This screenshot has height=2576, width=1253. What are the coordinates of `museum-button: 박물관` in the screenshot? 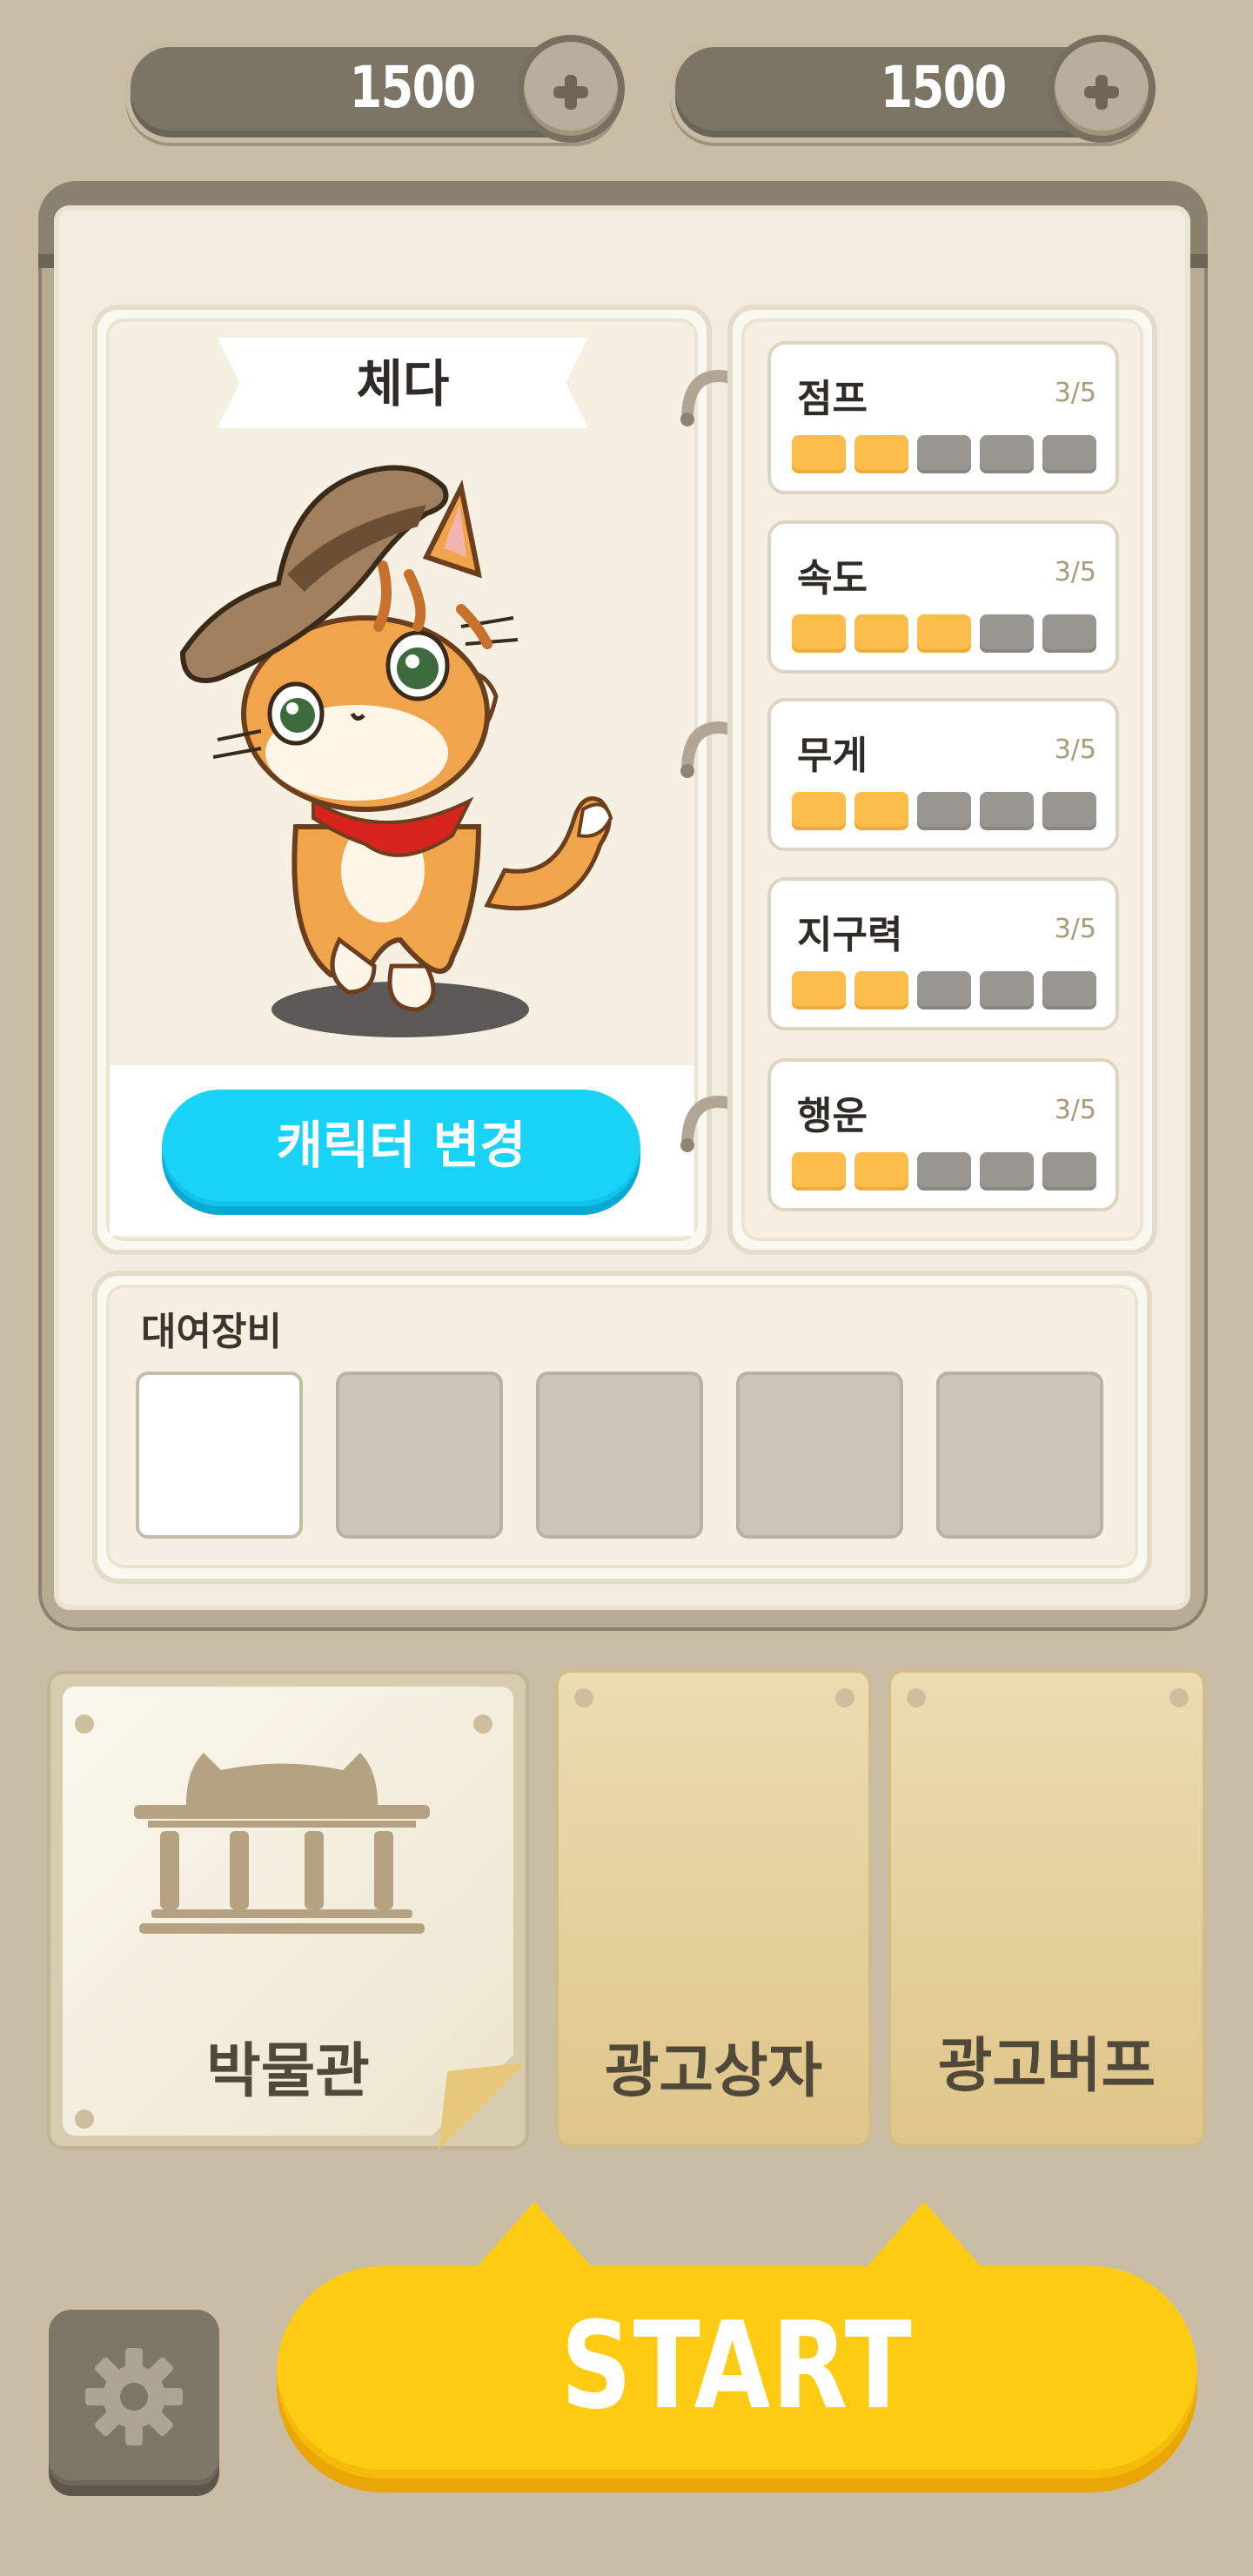 It's located at (288, 1911).